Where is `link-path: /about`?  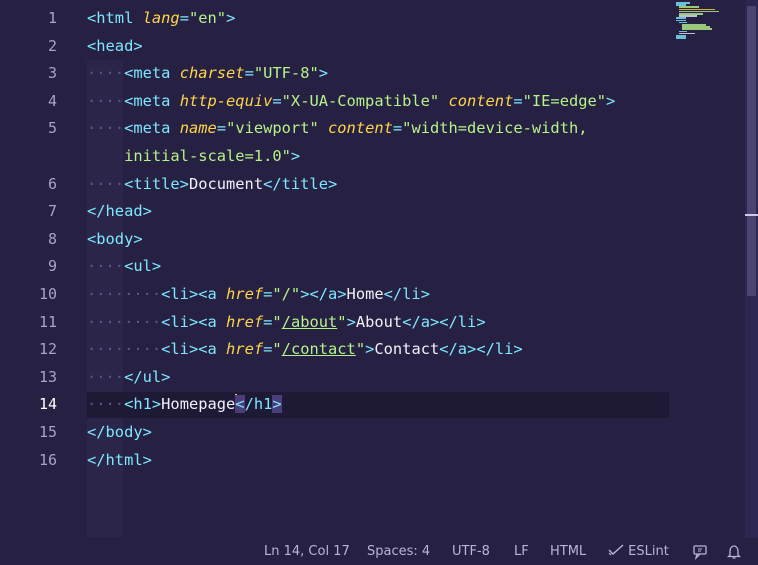
link-path: /about is located at coordinates (310, 322).